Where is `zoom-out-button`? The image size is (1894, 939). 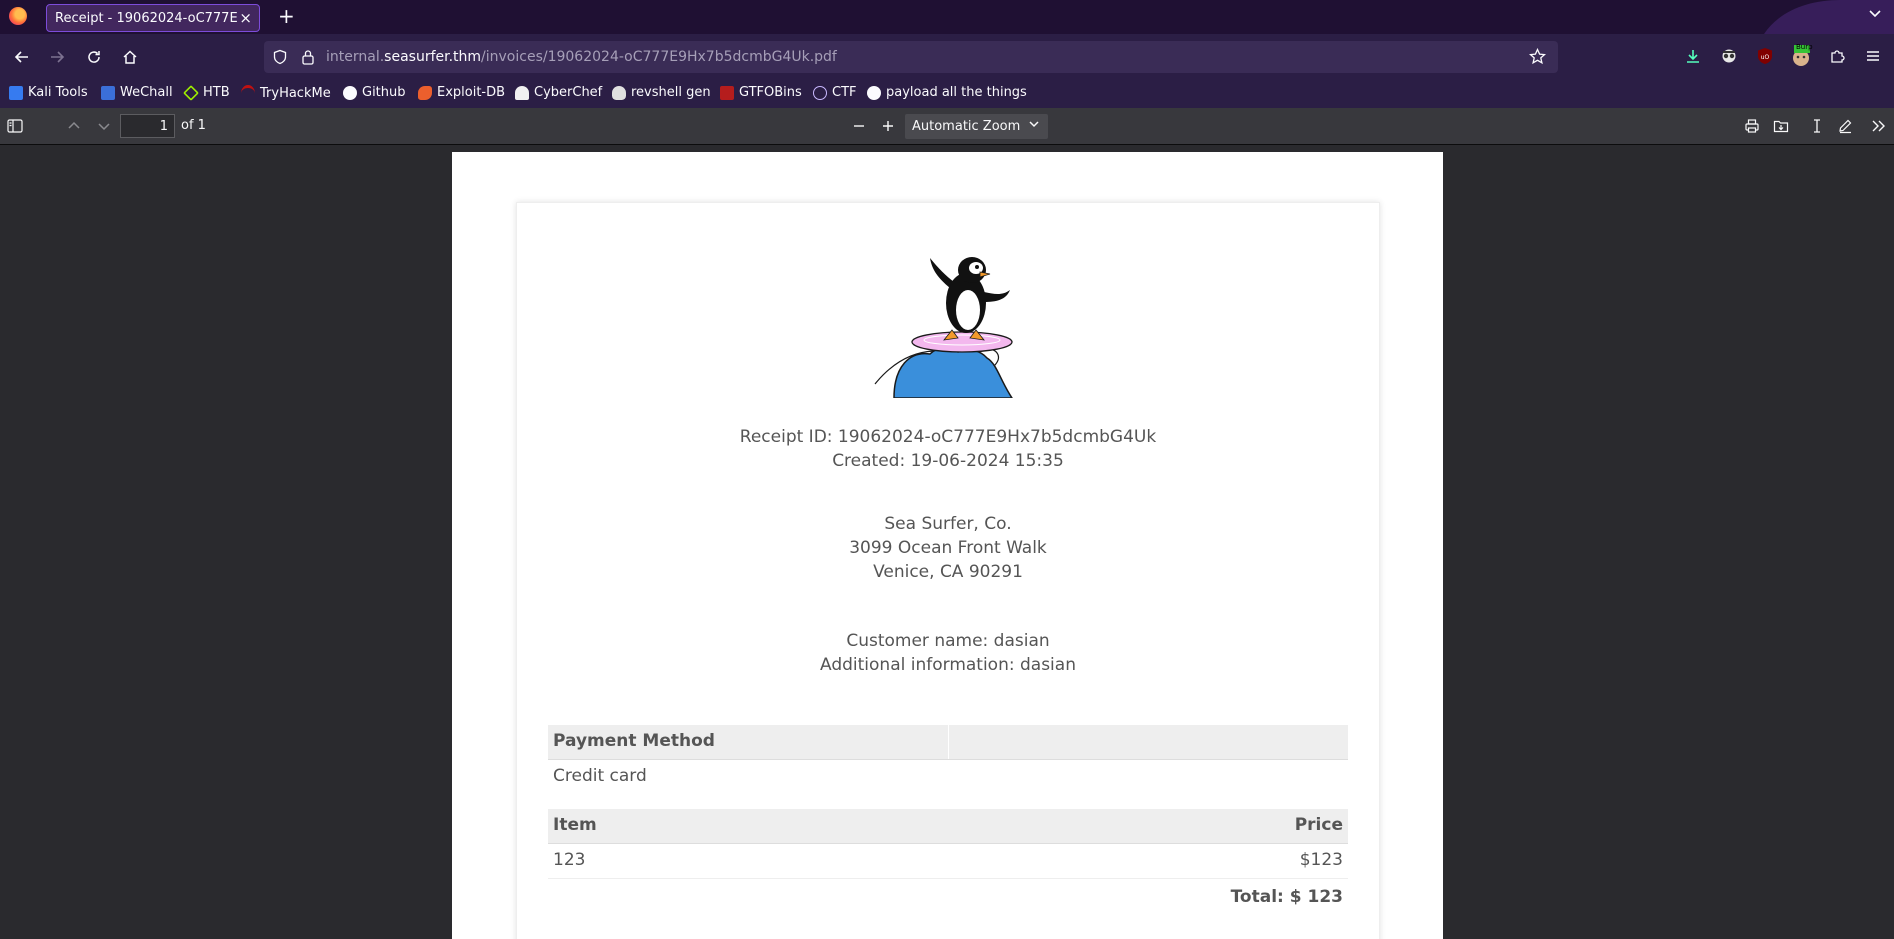 zoom-out-button is located at coordinates (859, 126).